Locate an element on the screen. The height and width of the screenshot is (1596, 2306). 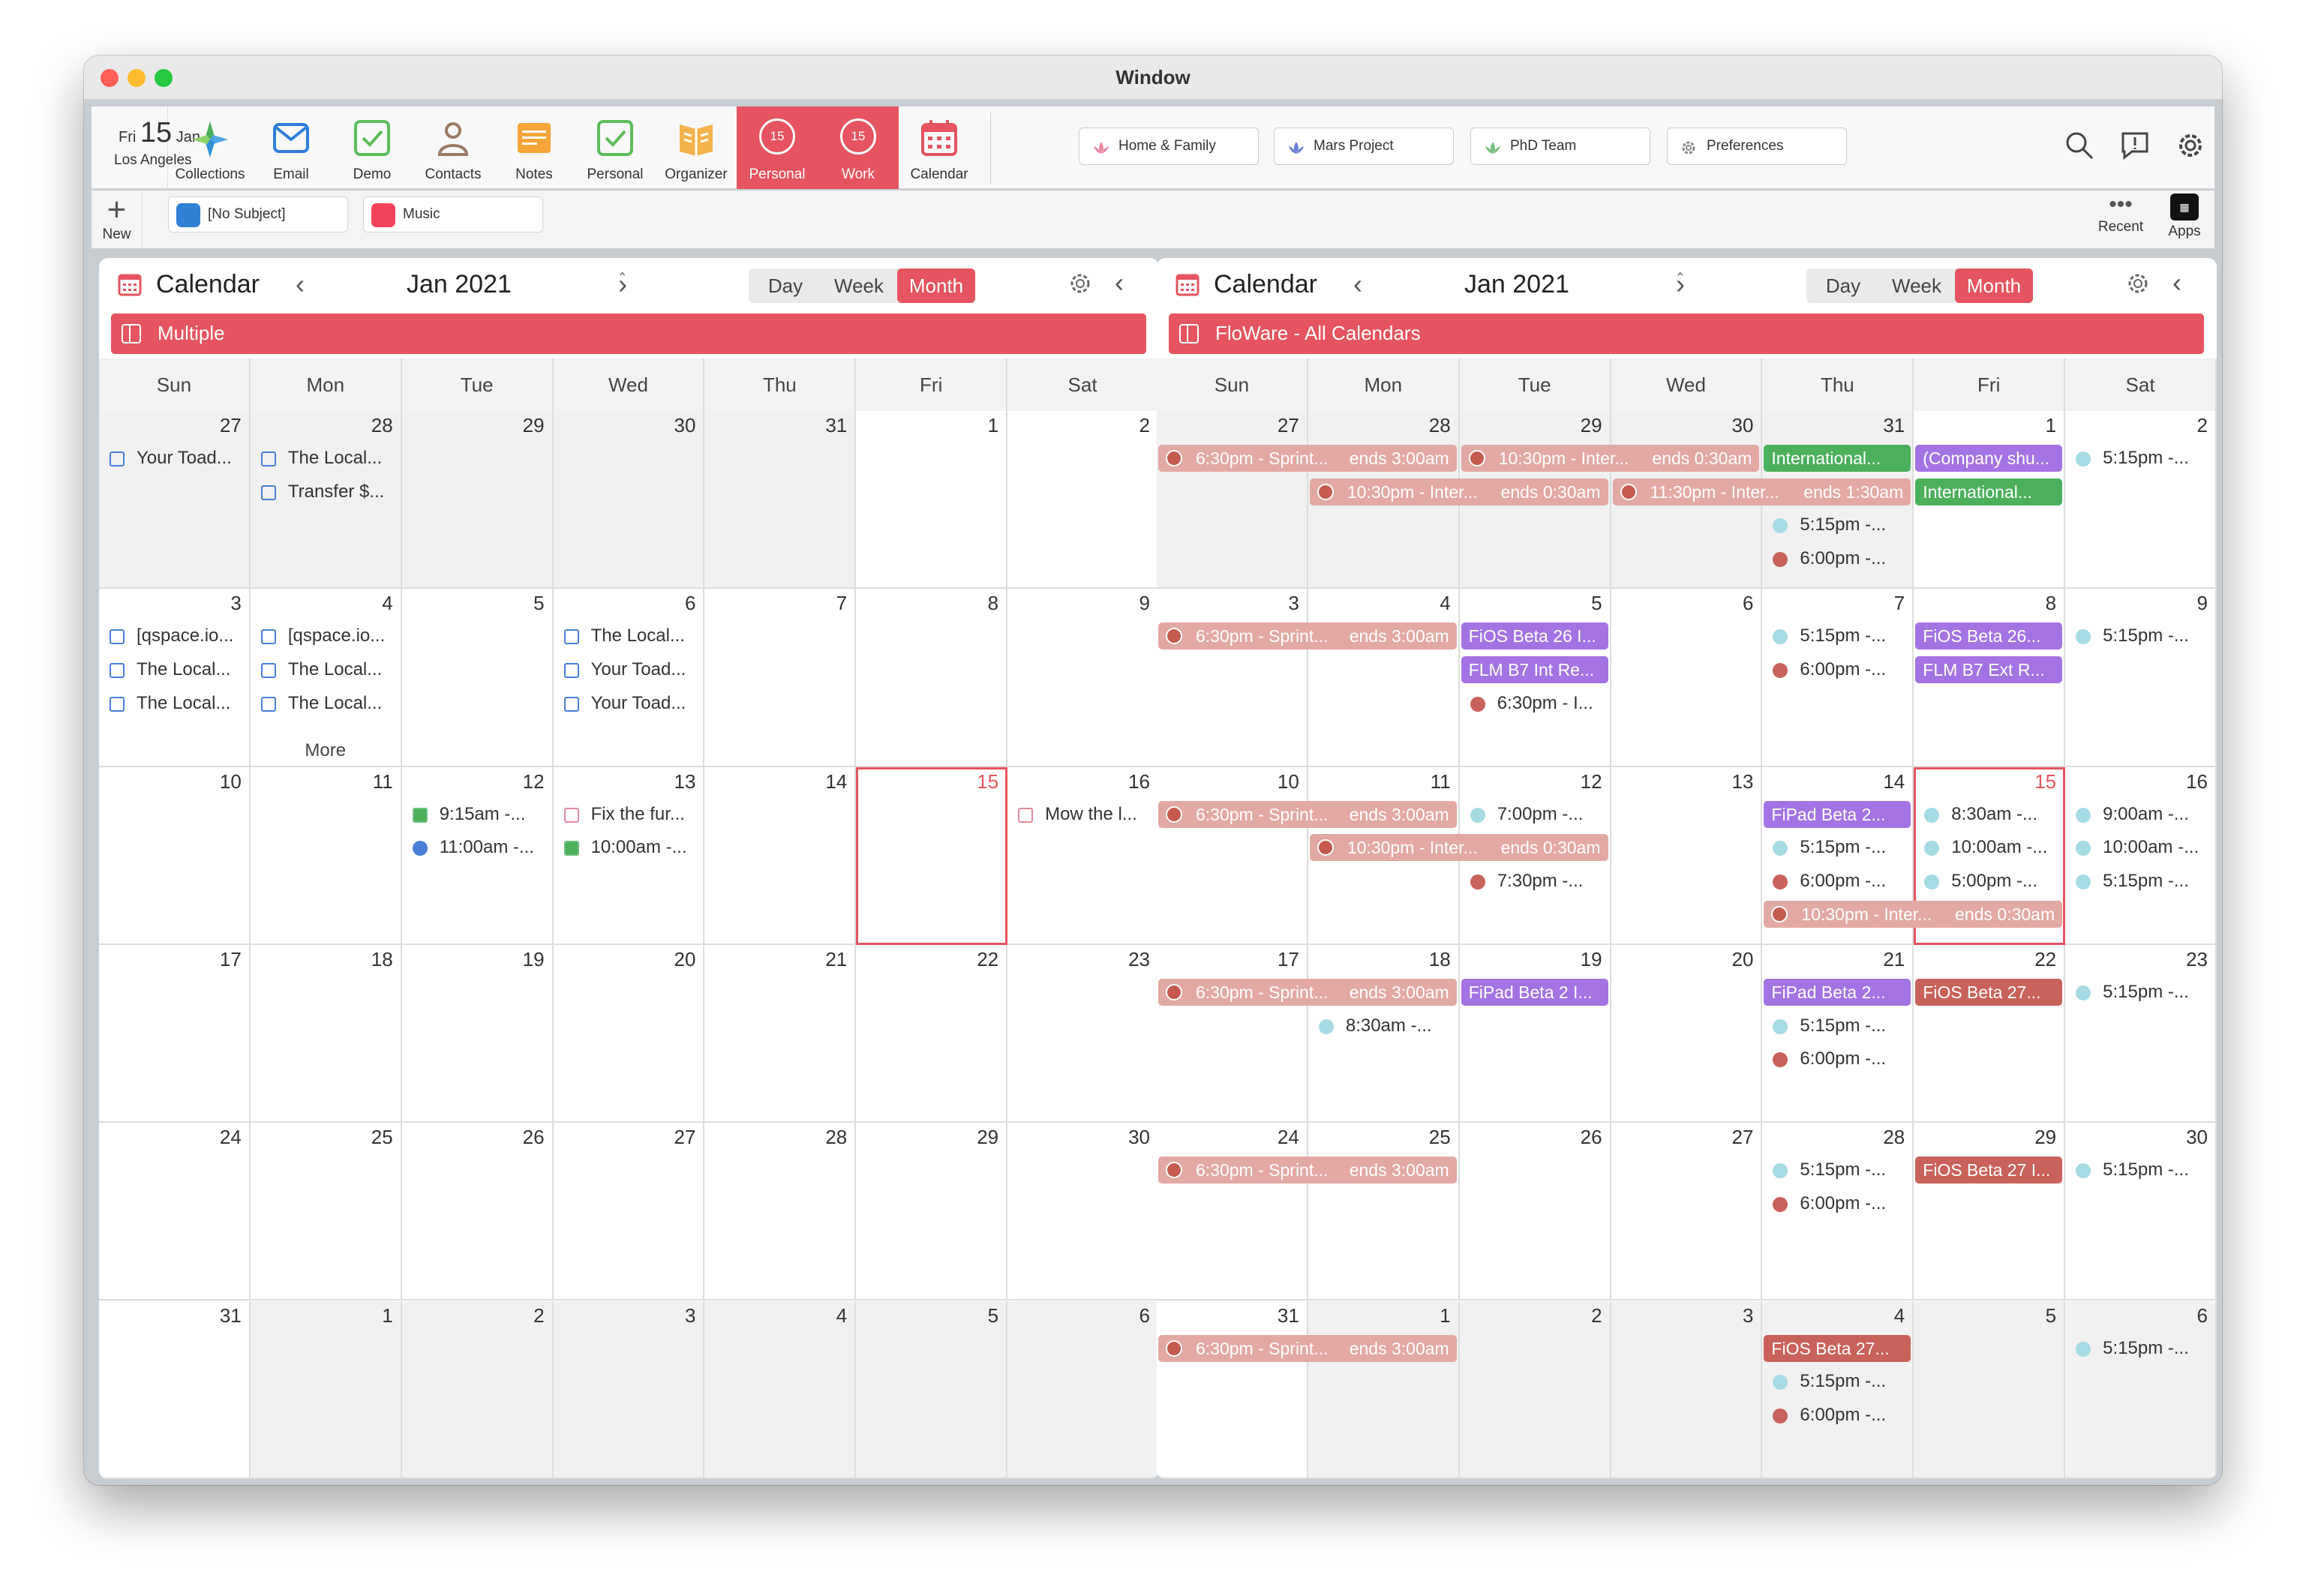
view-week-button: Week is located at coordinates (1917, 285).